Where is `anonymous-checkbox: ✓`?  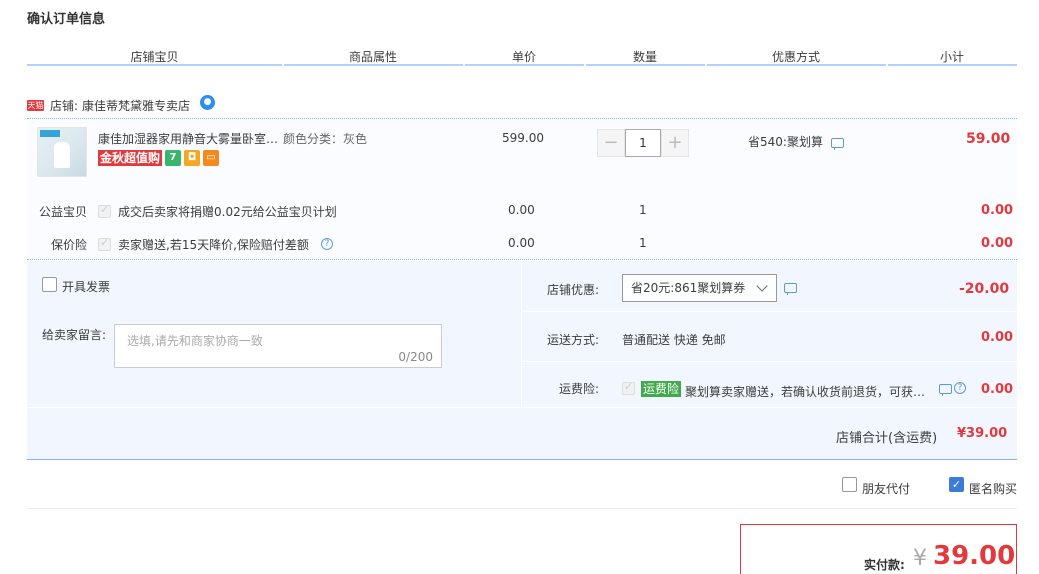 anonymous-checkbox: ✓ is located at coordinates (956, 484).